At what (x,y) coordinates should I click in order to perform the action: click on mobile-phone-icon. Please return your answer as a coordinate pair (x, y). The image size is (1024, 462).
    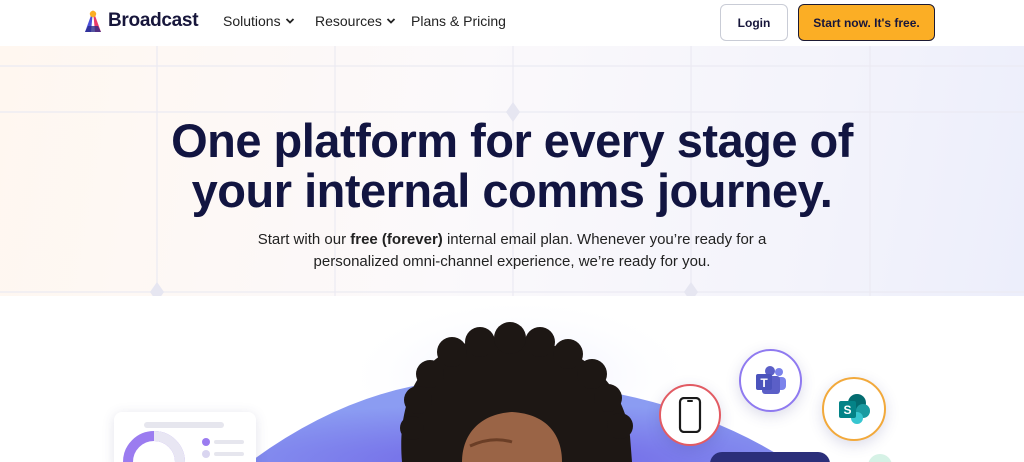
    Looking at the image, I should click on (690, 415).